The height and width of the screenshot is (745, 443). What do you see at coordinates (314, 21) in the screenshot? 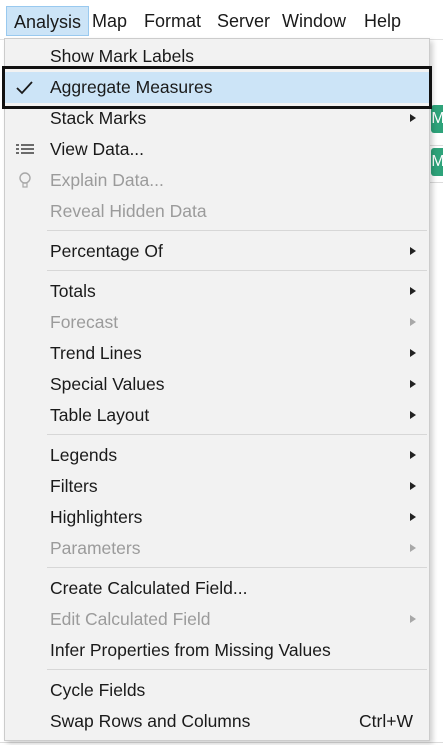
I see `menubar-window: Window` at bounding box center [314, 21].